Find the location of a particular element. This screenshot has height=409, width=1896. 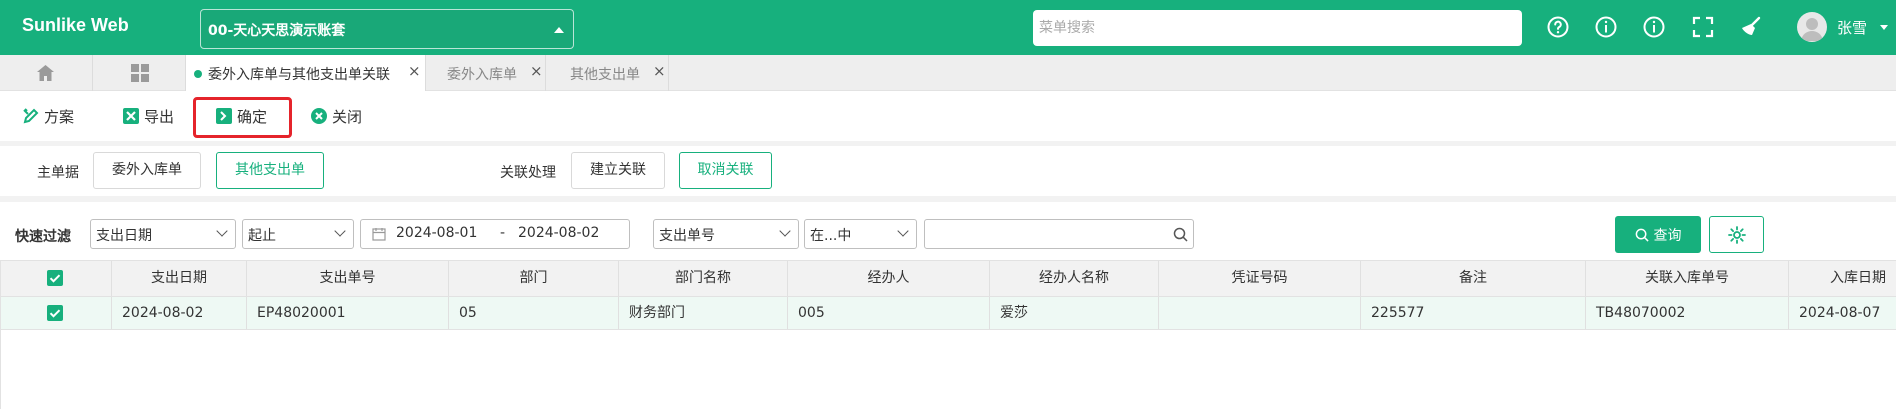

grid-icon is located at coordinates (140, 73).